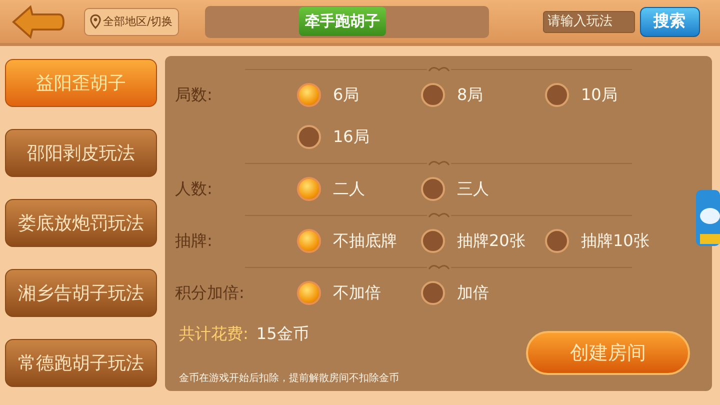  Describe the element at coordinates (342, 21) in the screenshot. I see `game-title: 牵手跑胡子` at that location.